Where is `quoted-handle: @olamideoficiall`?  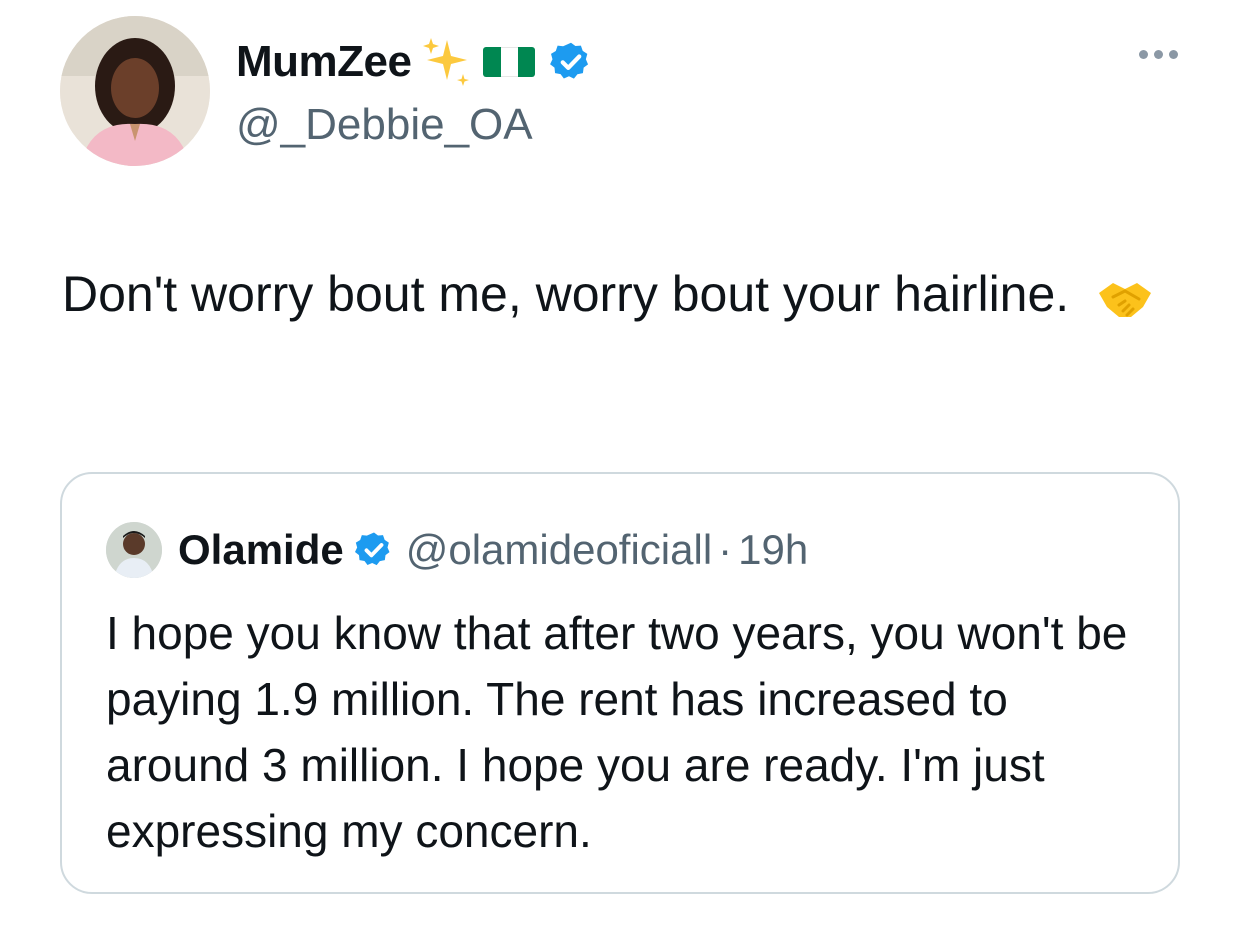
quoted-handle: @olamideoficiall is located at coordinates (559, 550).